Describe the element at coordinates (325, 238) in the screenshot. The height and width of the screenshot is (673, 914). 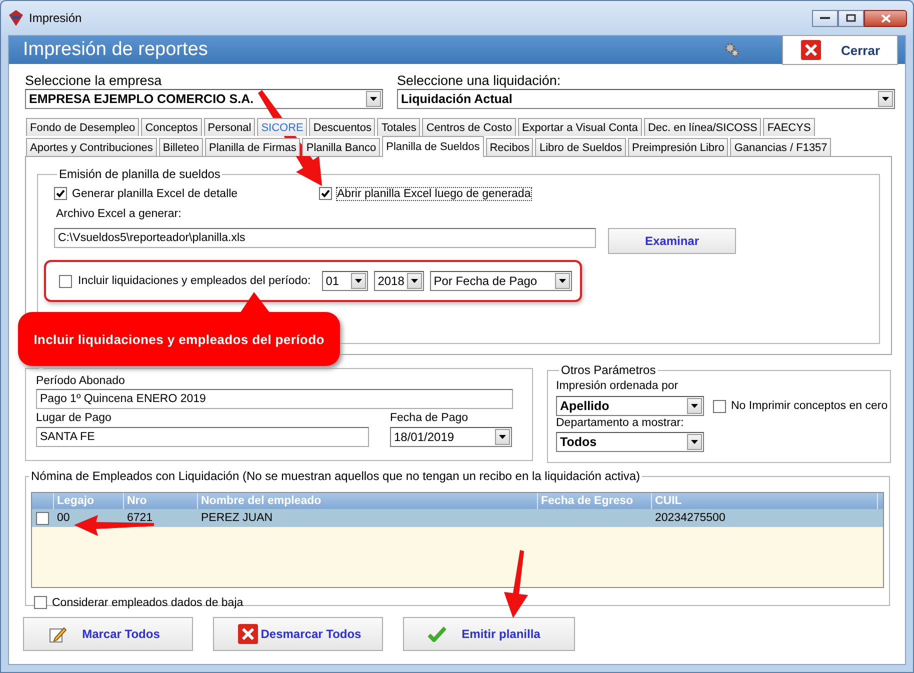
I see `file-path-field: C:\Vsueldos5\reporteador\planilla.xls` at that location.